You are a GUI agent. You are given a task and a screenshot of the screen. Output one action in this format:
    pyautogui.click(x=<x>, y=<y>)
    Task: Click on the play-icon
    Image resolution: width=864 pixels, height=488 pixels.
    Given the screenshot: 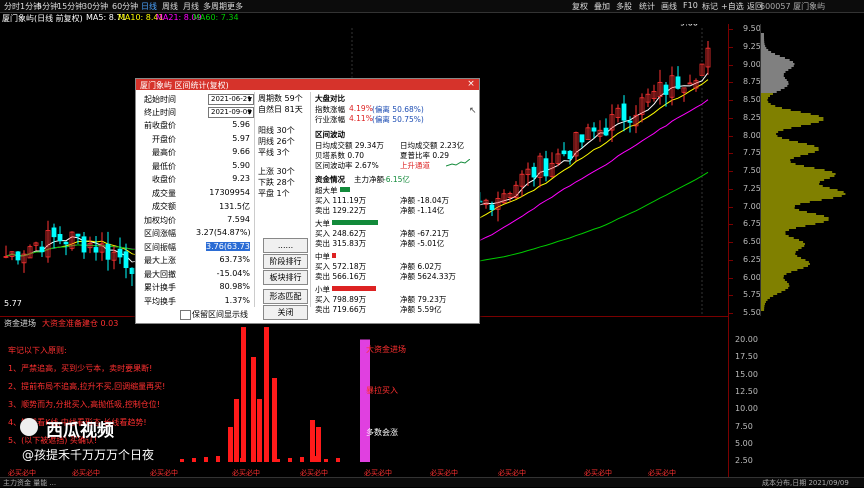 What is the action you would take?
    pyautogui.click(x=29, y=427)
    